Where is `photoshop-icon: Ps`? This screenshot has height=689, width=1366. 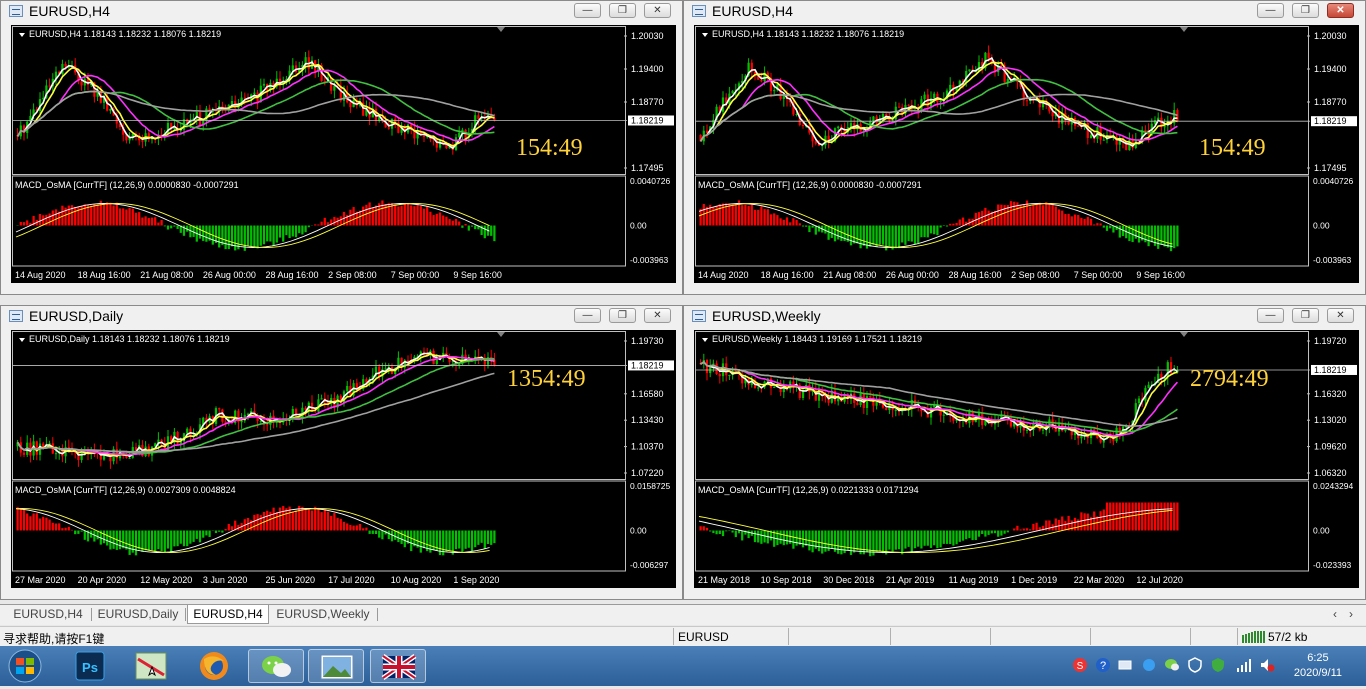
photoshop-icon: Ps is located at coordinates (90, 666).